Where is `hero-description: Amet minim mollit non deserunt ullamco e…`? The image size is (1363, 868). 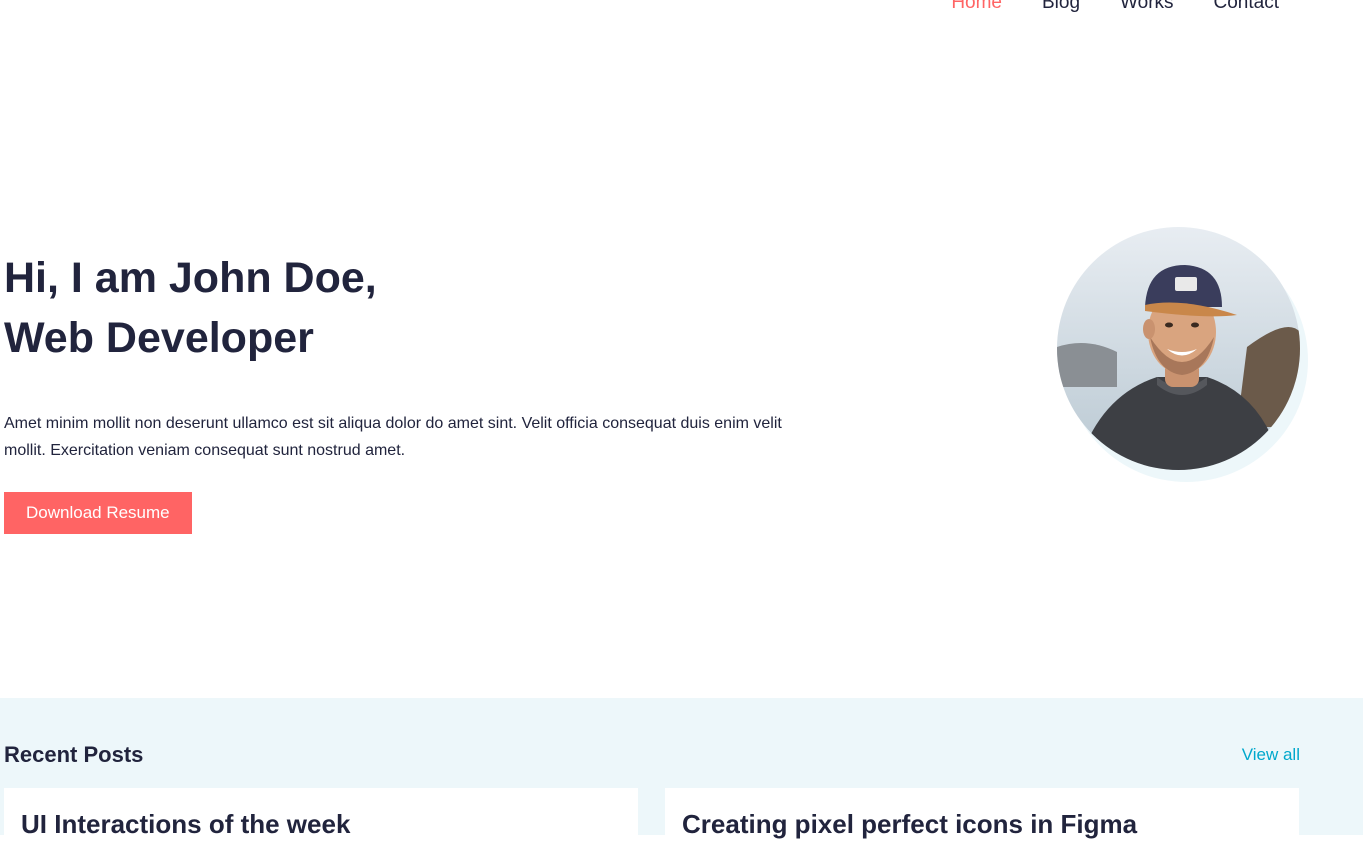
hero-description: Amet minim mollit non deserunt ullamco e… is located at coordinates (393, 437).